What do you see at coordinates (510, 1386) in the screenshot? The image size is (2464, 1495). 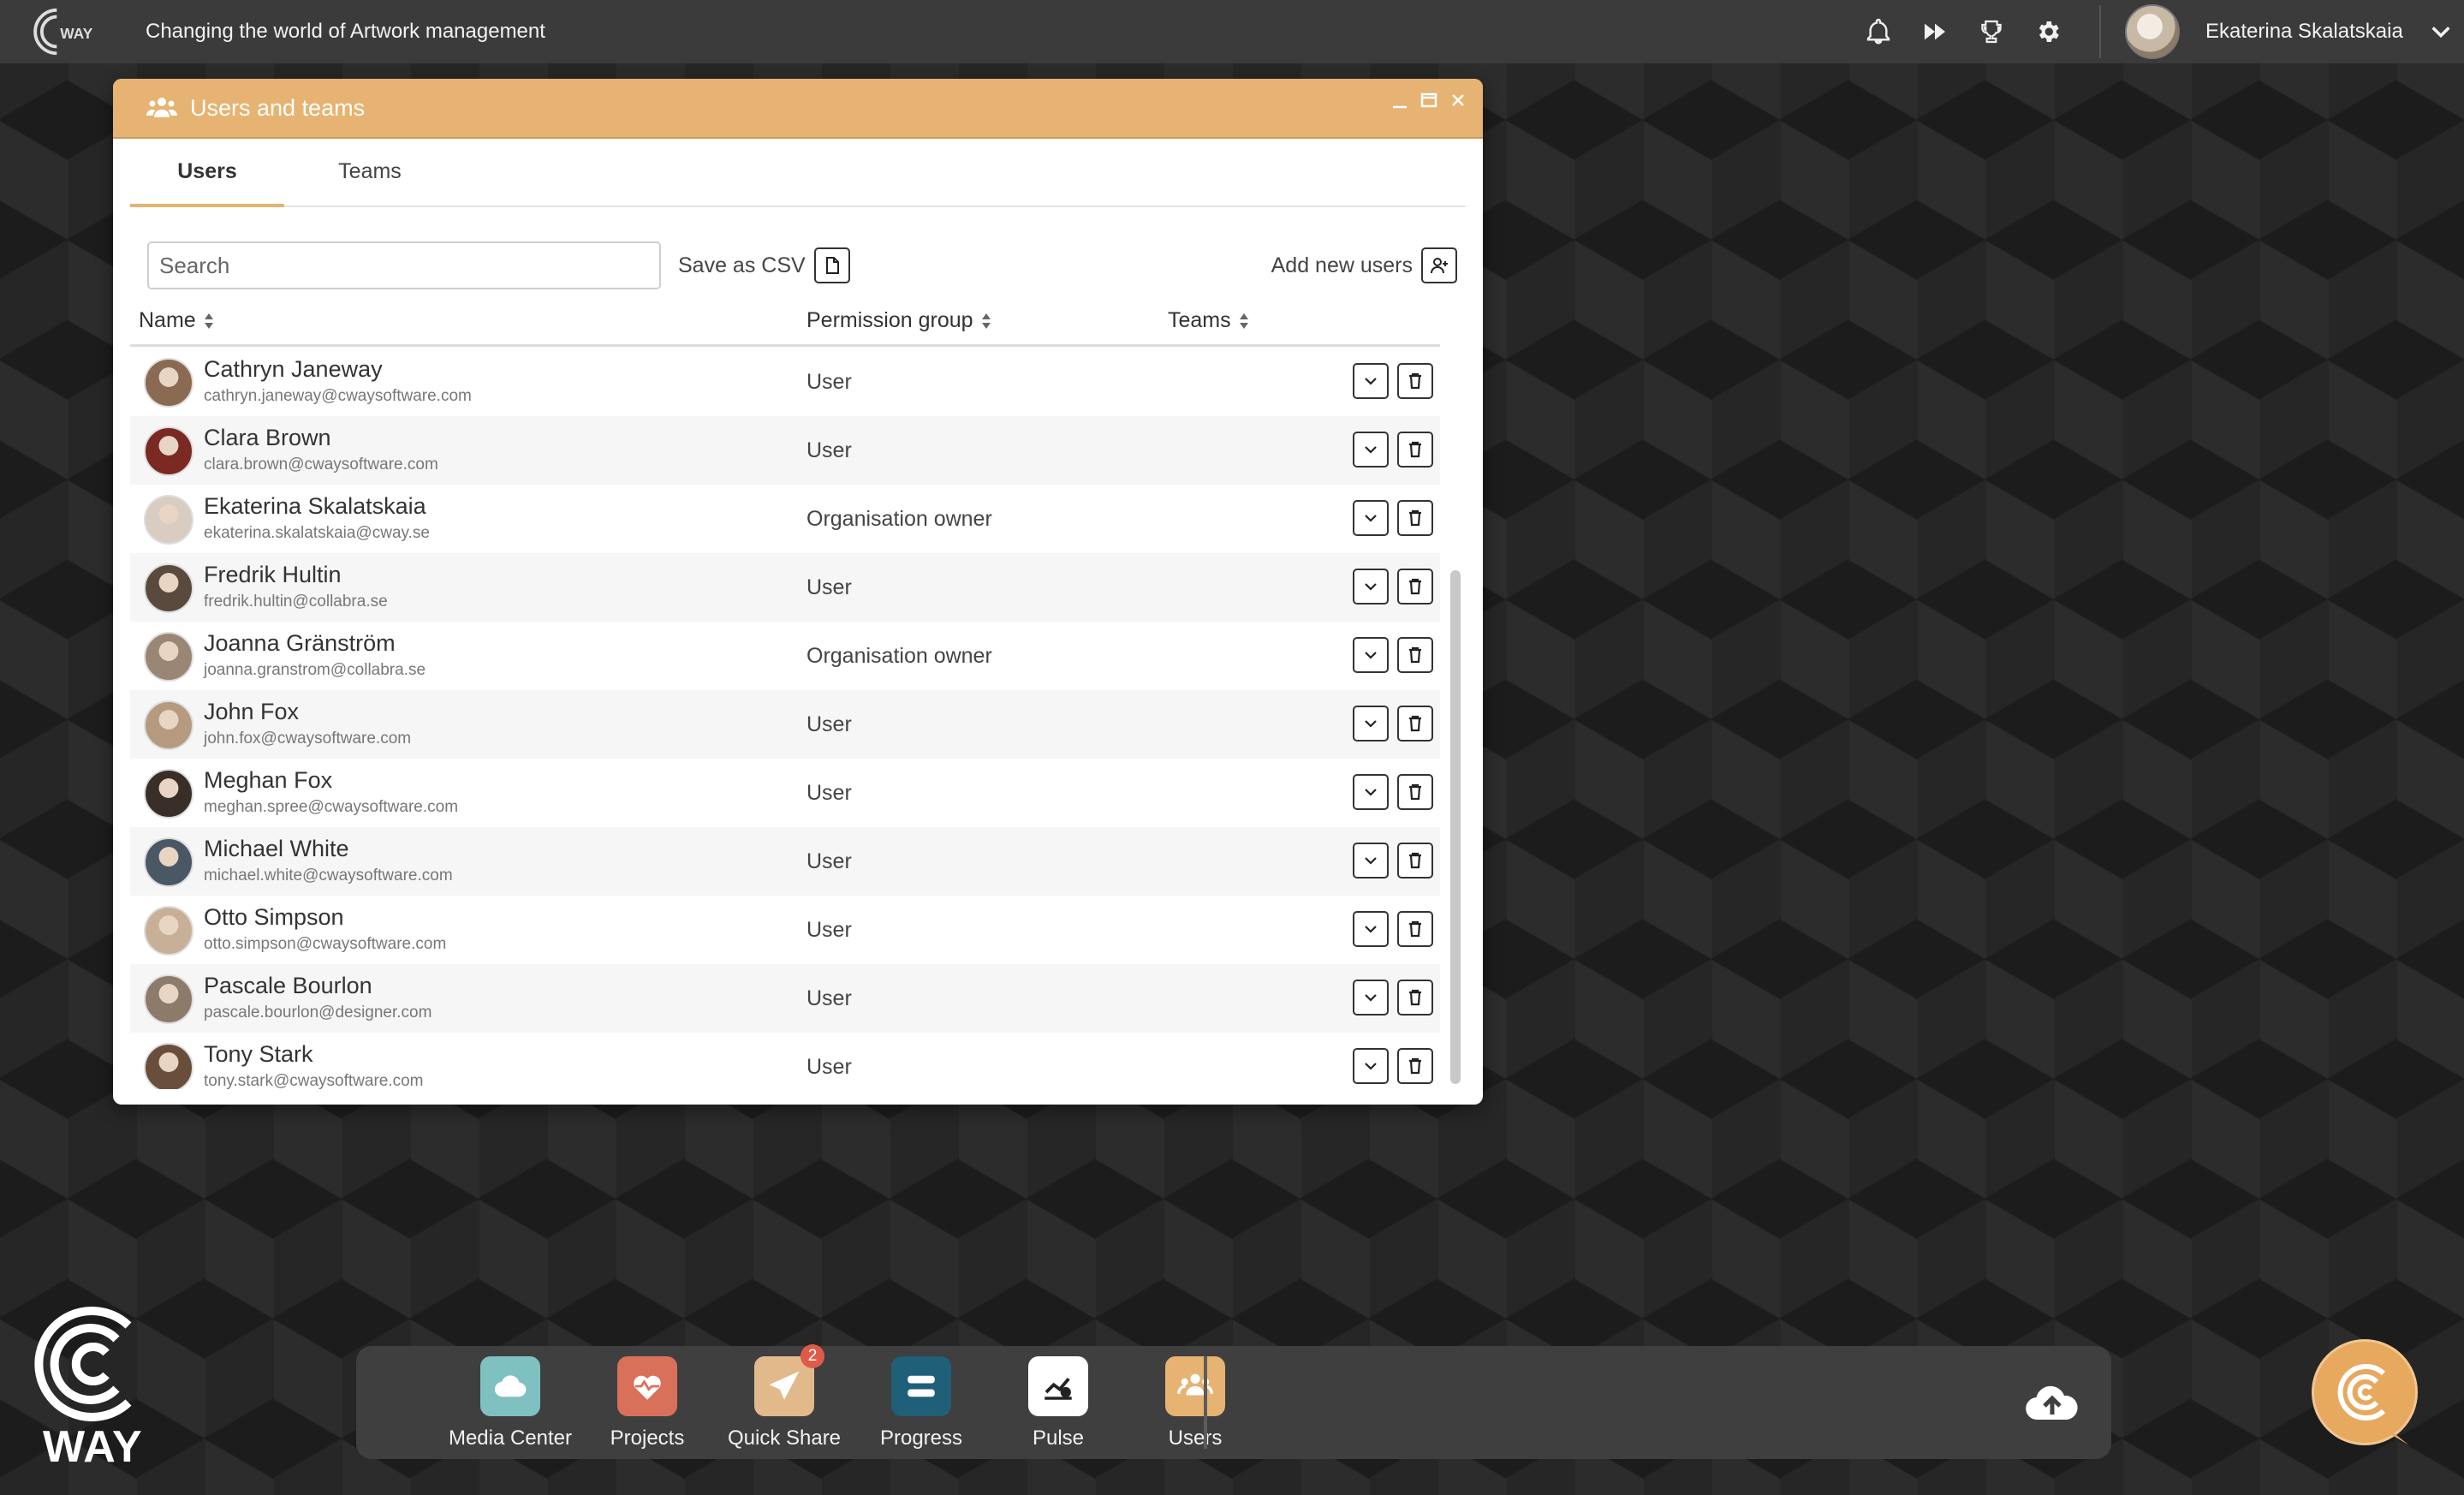 I see `media-center-tile` at bounding box center [510, 1386].